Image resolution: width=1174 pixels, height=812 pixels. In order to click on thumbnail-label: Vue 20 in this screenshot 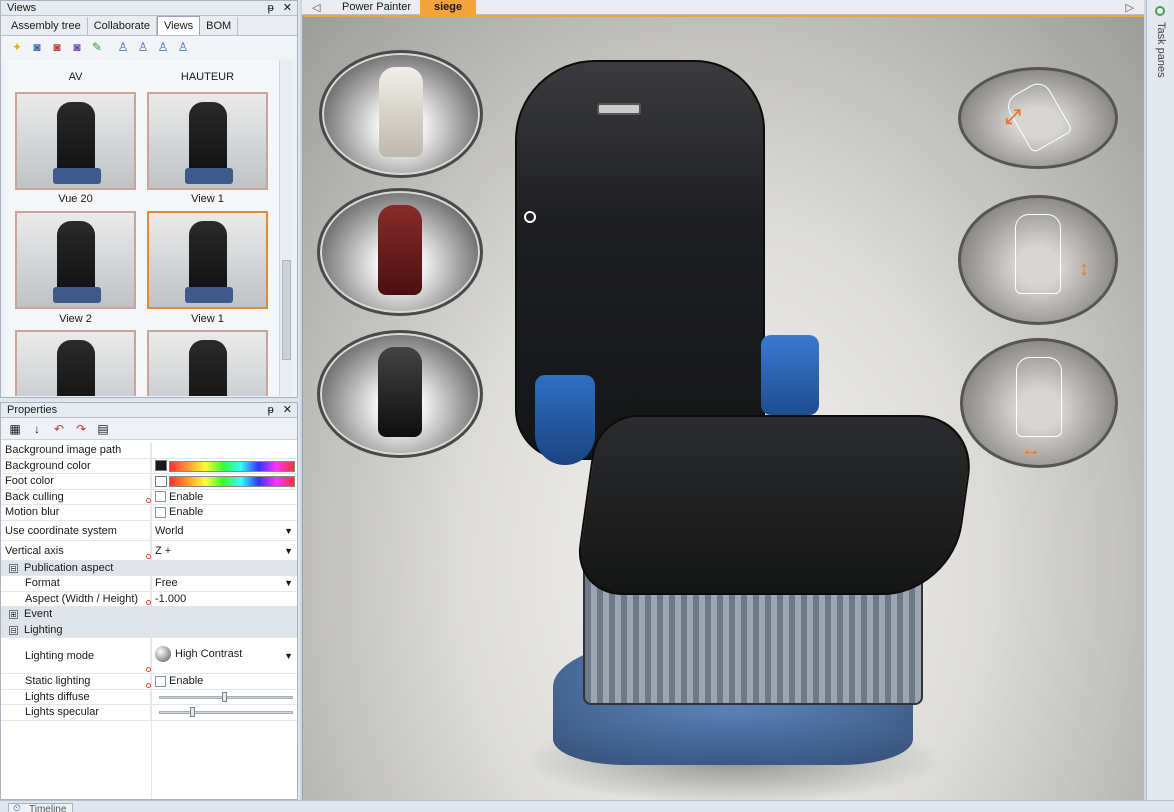, I will do `click(75, 199)`.